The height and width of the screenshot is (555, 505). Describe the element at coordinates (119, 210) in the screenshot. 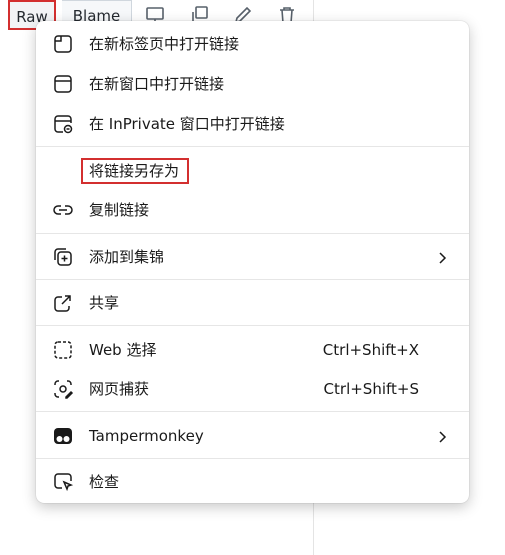

I see `menu-label: 复制链接` at that location.